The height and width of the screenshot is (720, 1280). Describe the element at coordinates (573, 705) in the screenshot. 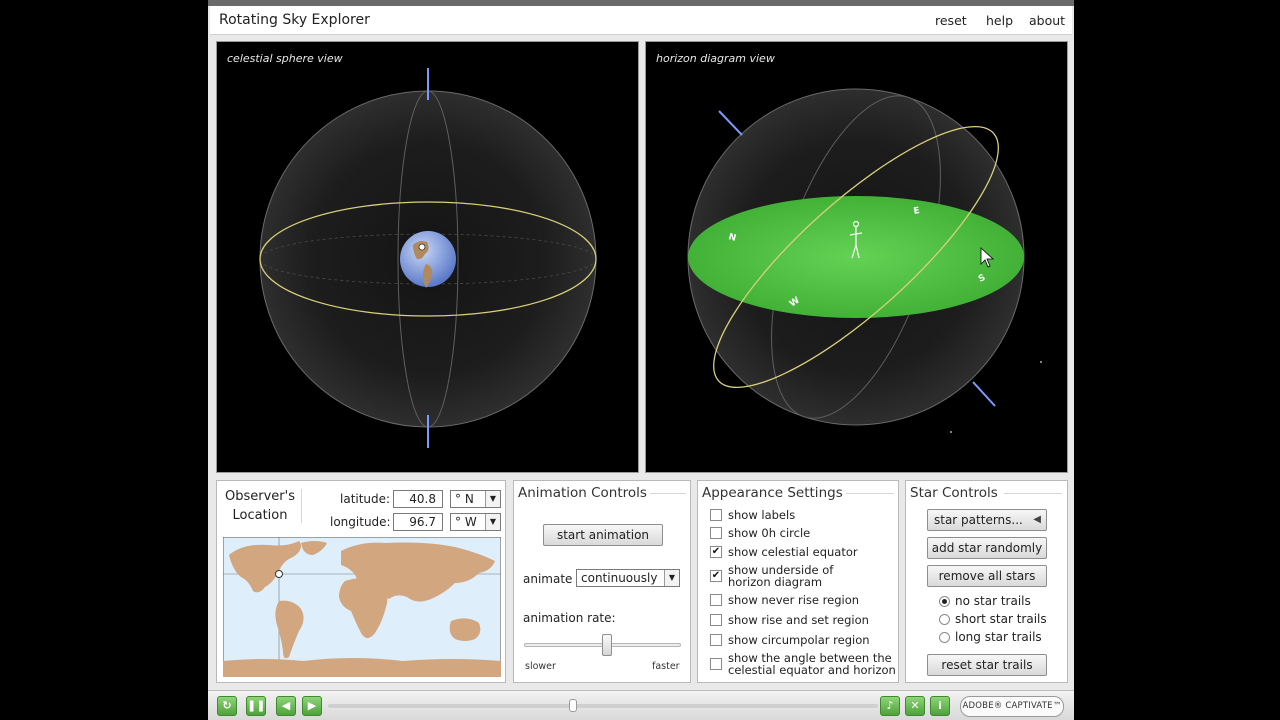

I see `playback-progress-thumb` at that location.